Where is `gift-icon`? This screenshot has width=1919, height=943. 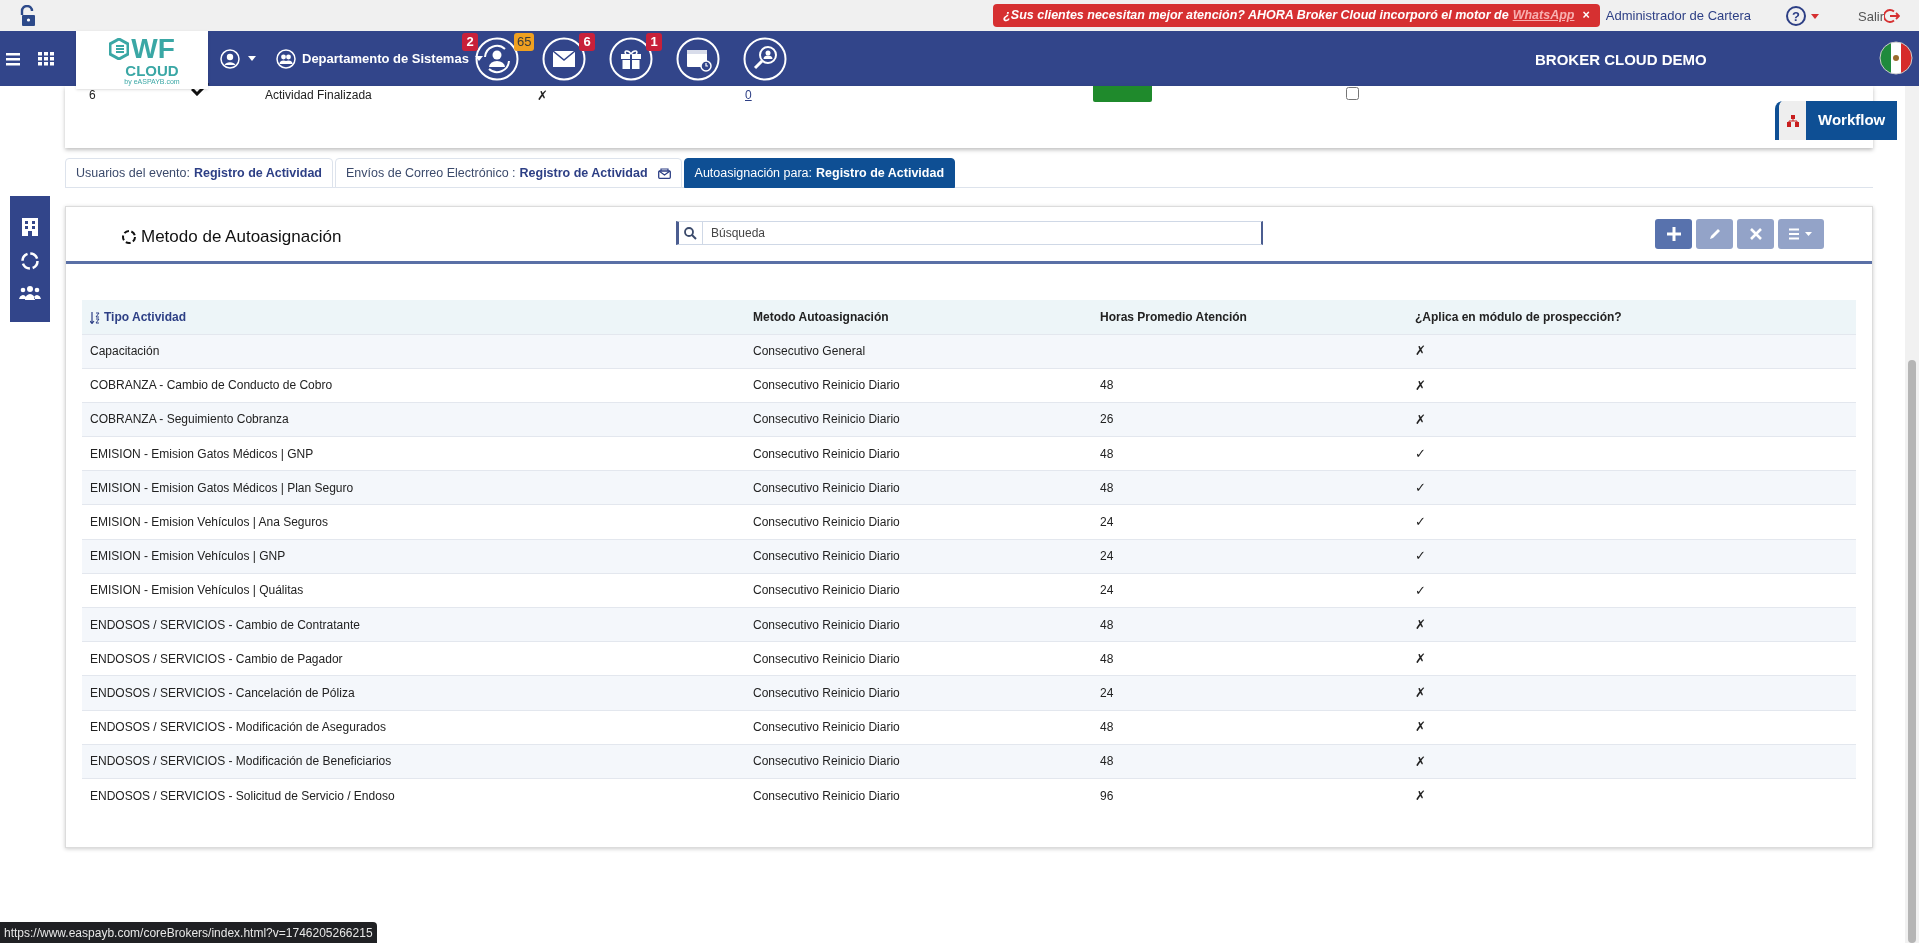
gift-icon is located at coordinates (630, 58).